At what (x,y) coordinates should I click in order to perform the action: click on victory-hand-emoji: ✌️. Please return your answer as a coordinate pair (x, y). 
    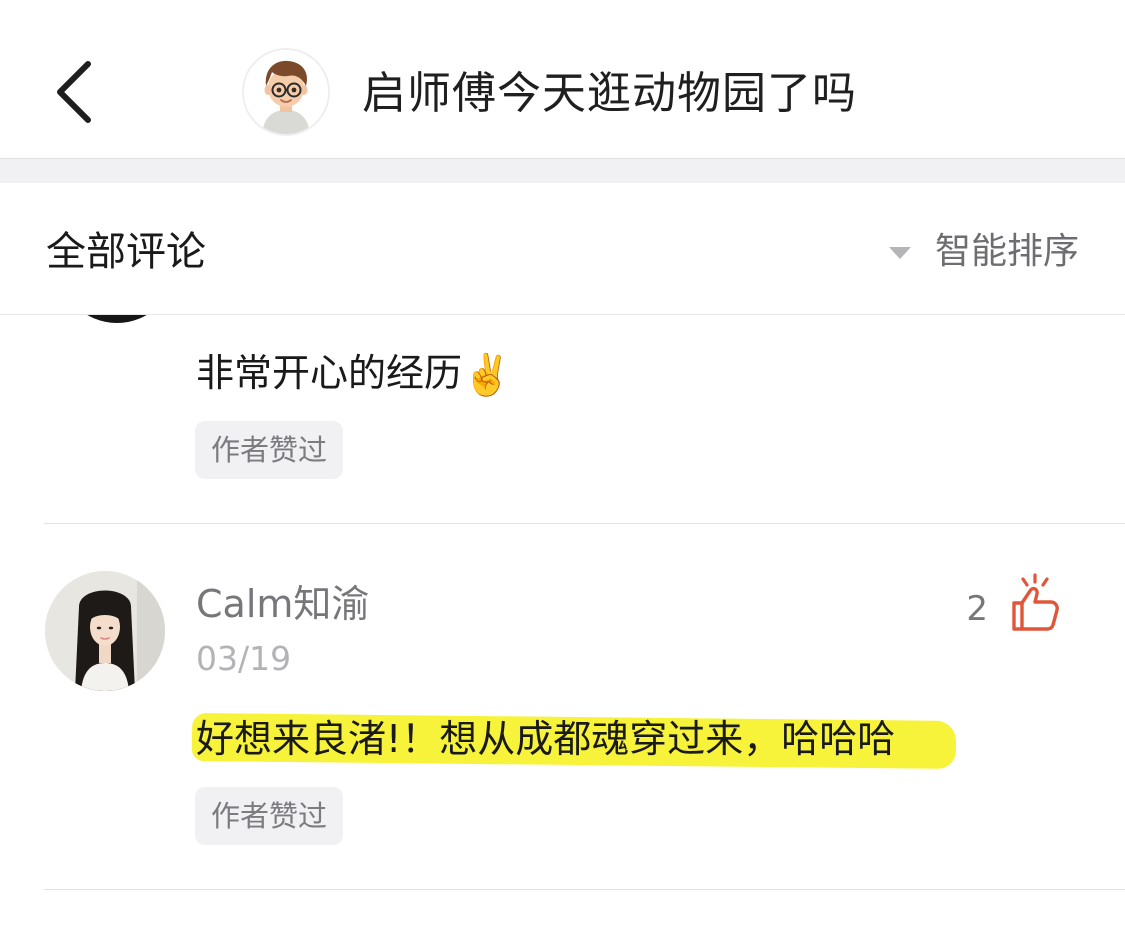
    Looking at the image, I should click on (487, 375).